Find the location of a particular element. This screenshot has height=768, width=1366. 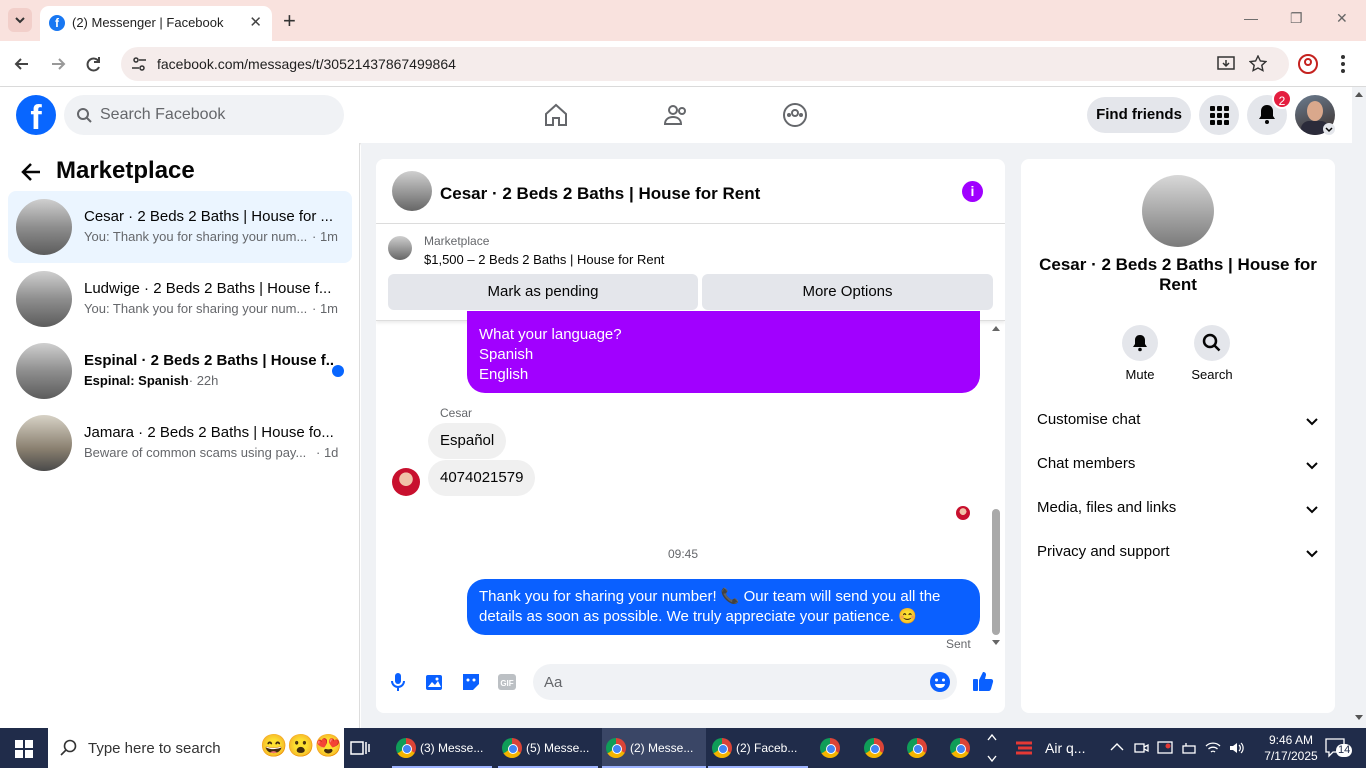

network-device-icon is located at coordinates (1189, 748).